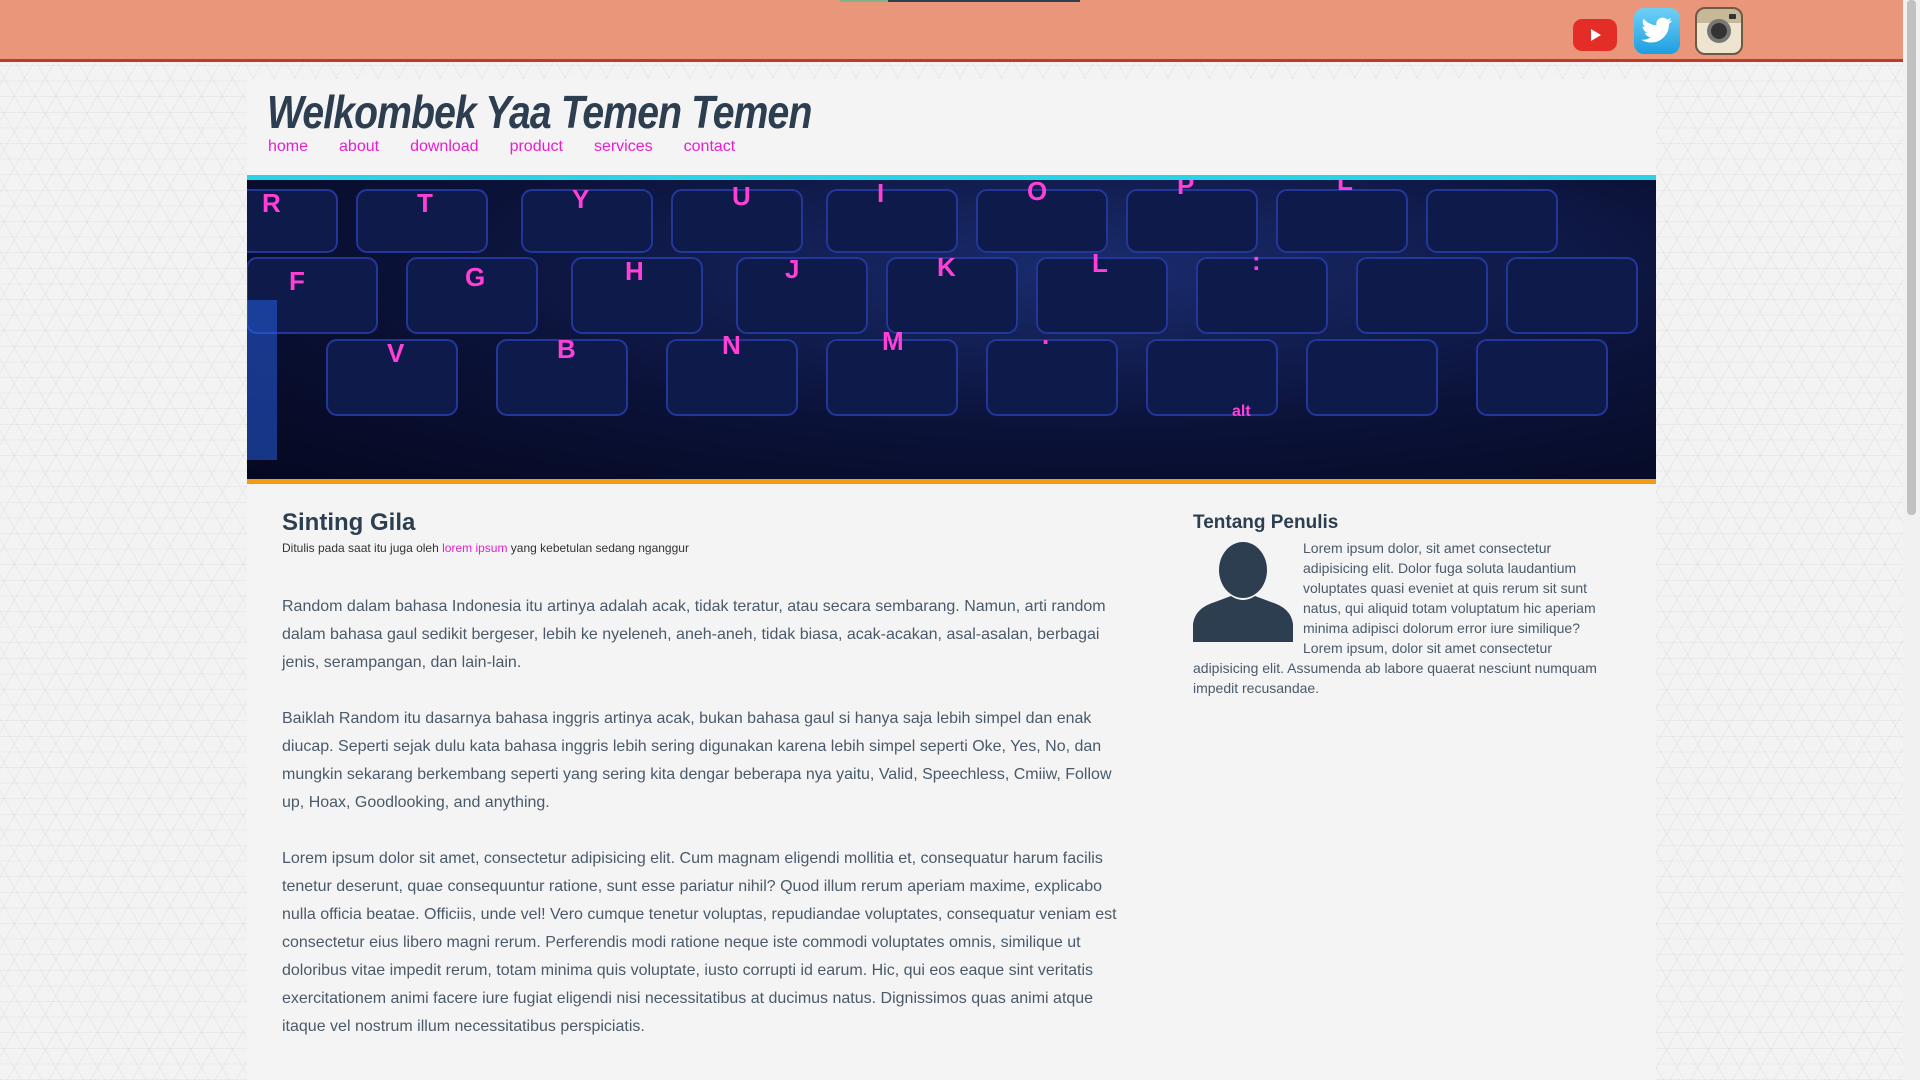 Image resolution: width=1920 pixels, height=1080 pixels. I want to click on meta-prefix: Ditulis pada saat itu juga oleh, so click(362, 548).